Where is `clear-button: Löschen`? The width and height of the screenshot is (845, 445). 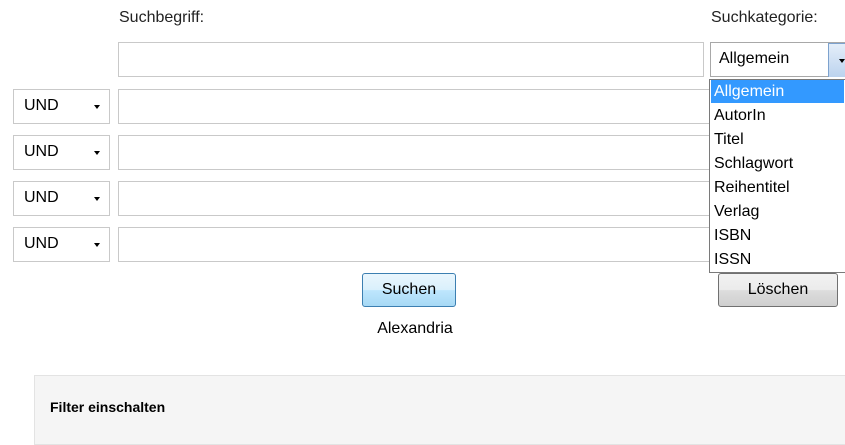
clear-button: Löschen is located at coordinates (778, 290).